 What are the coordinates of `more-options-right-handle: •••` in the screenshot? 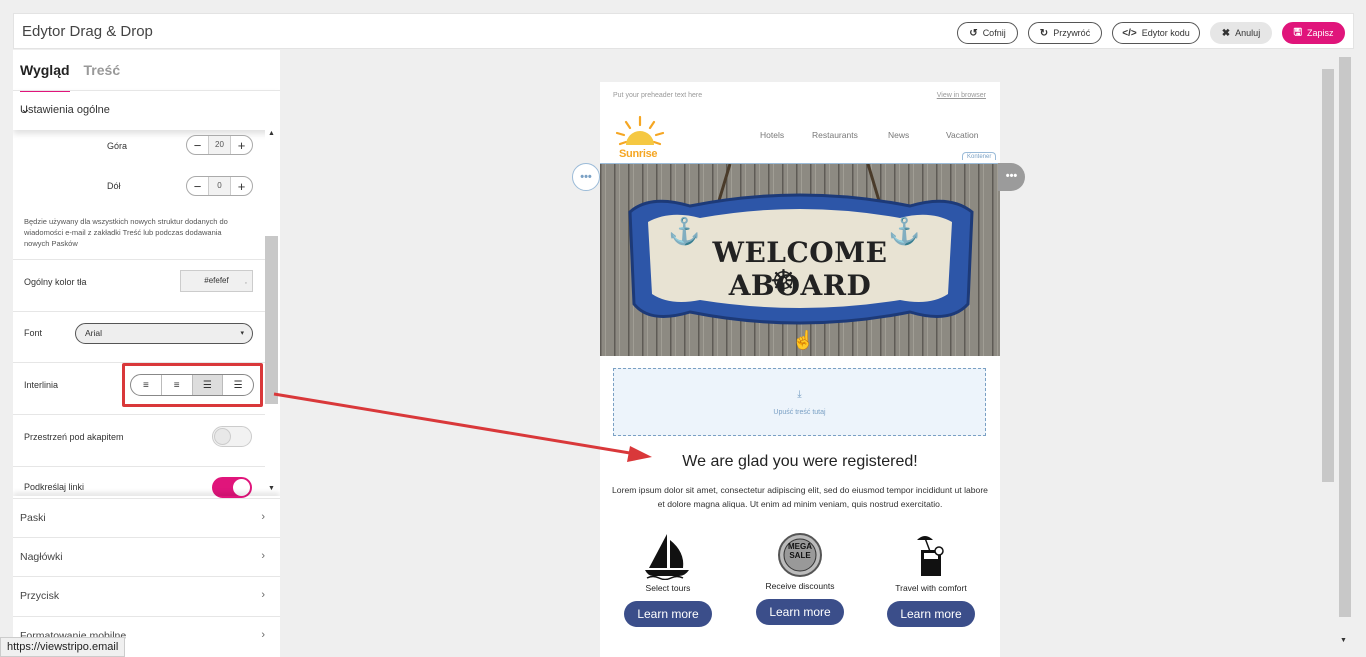 It's located at (1011, 177).